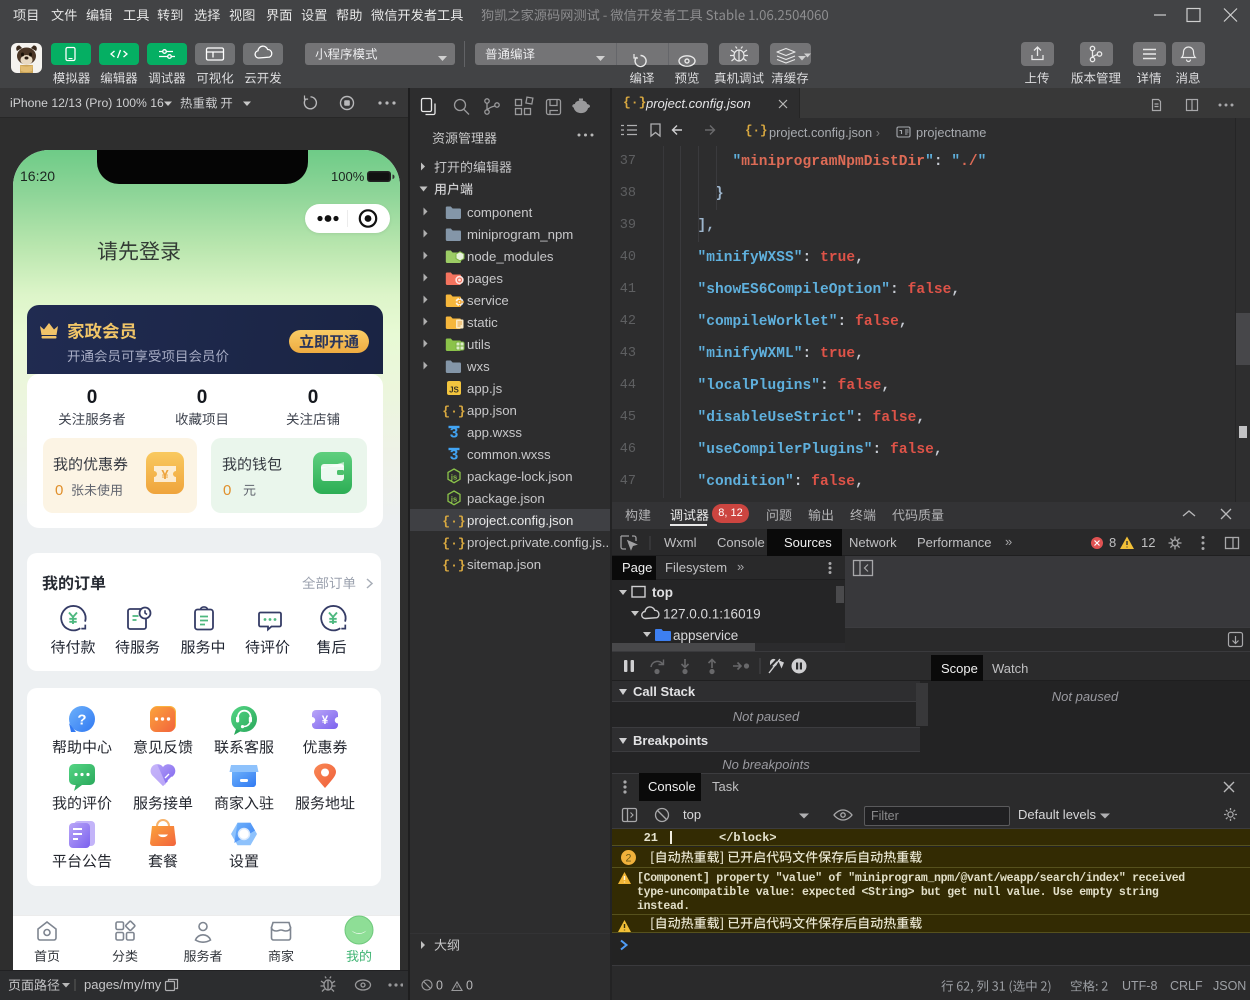 This screenshot has width=1250, height=1000. Describe the element at coordinates (504, 564) in the screenshot. I see `svg-text: sitemap.json` at that location.